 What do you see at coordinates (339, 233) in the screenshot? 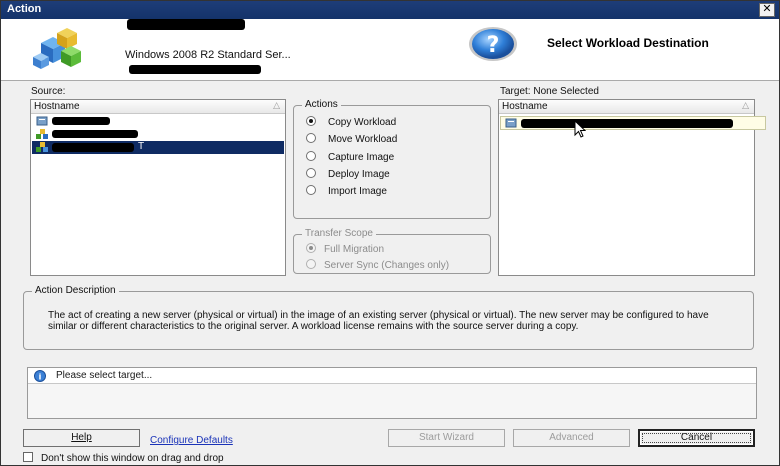
I see `transfer-scope-title: Transfer Scope` at bounding box center [339, 233].